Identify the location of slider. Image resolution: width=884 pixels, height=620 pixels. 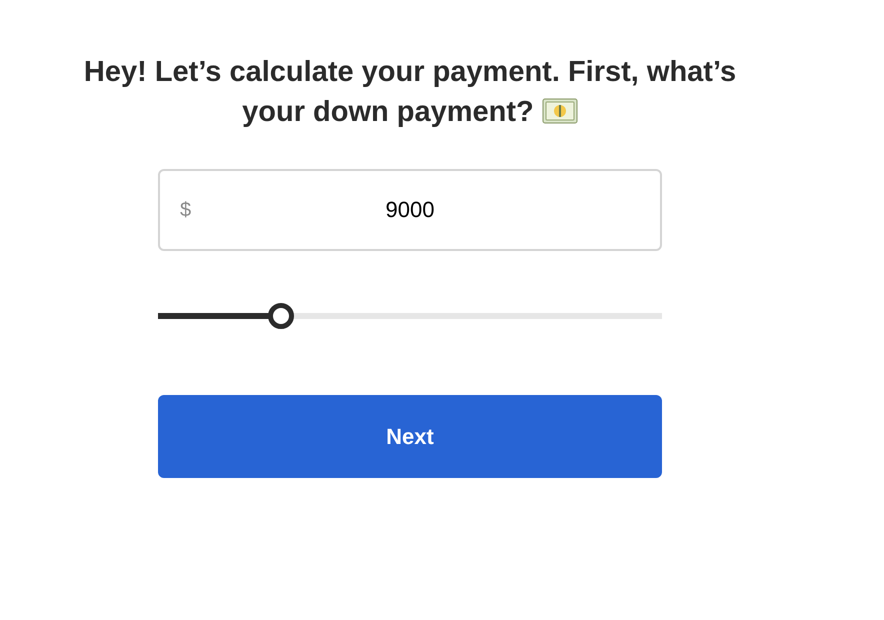
(410, 316).